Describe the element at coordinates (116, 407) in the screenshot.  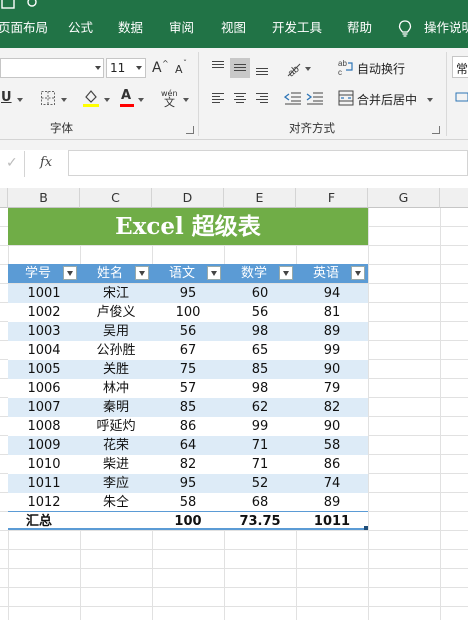
I see `table-cell: 秦明` at that location.